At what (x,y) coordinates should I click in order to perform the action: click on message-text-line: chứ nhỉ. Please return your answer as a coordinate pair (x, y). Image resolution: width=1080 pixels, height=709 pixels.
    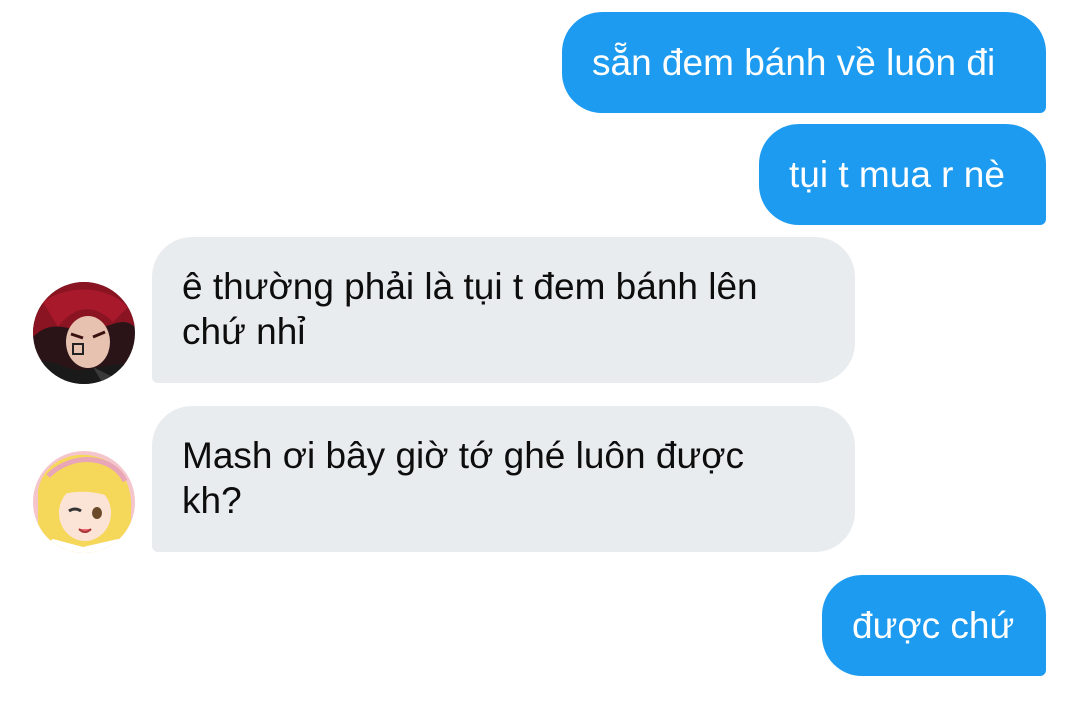
    Looking at the image, I should click on (244, 331).